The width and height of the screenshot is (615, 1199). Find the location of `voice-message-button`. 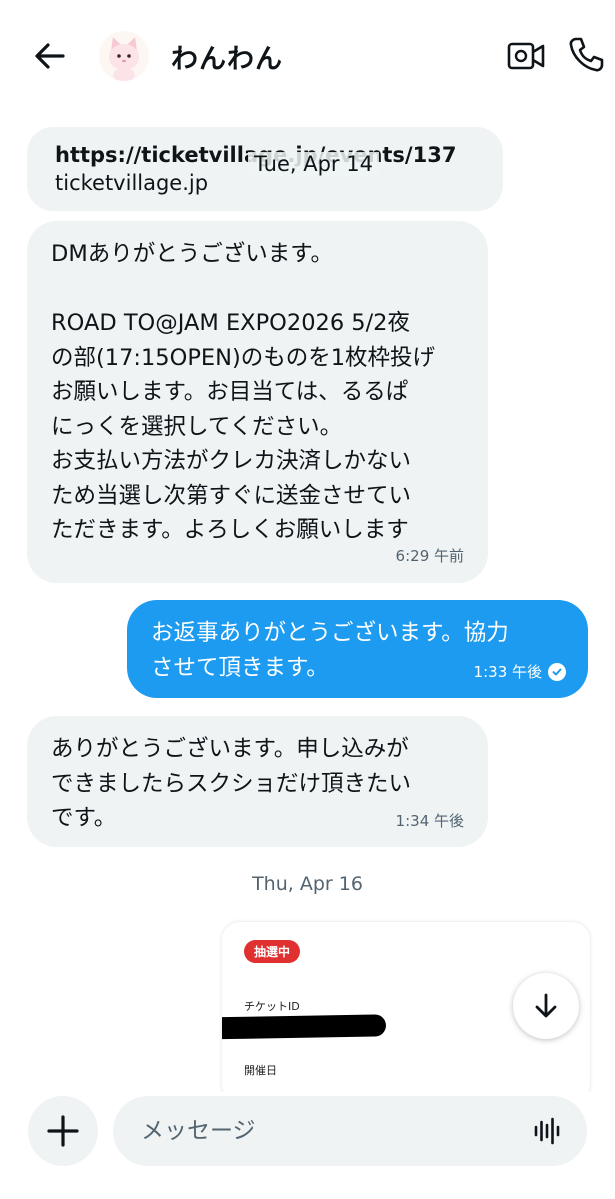

voice-message-button is located at coordinates (547, 1131).